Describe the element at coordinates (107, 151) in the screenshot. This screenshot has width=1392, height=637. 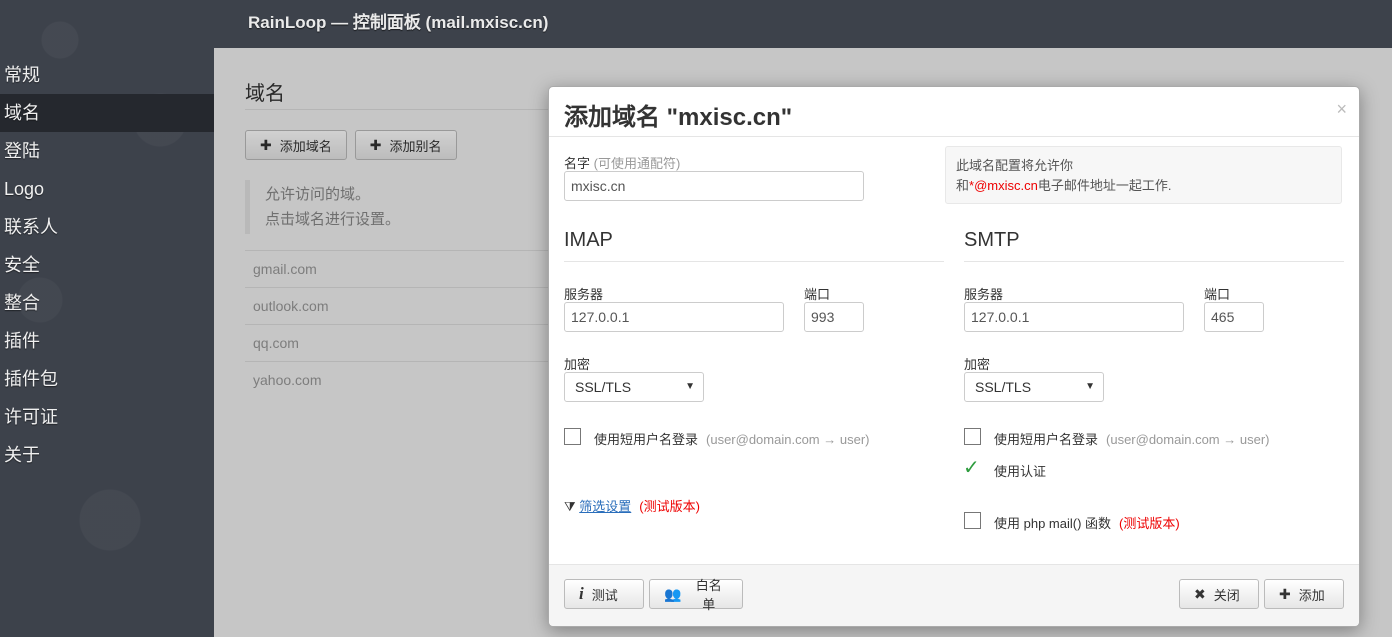
I see `sidebar-item-login: 登陆` at that location.